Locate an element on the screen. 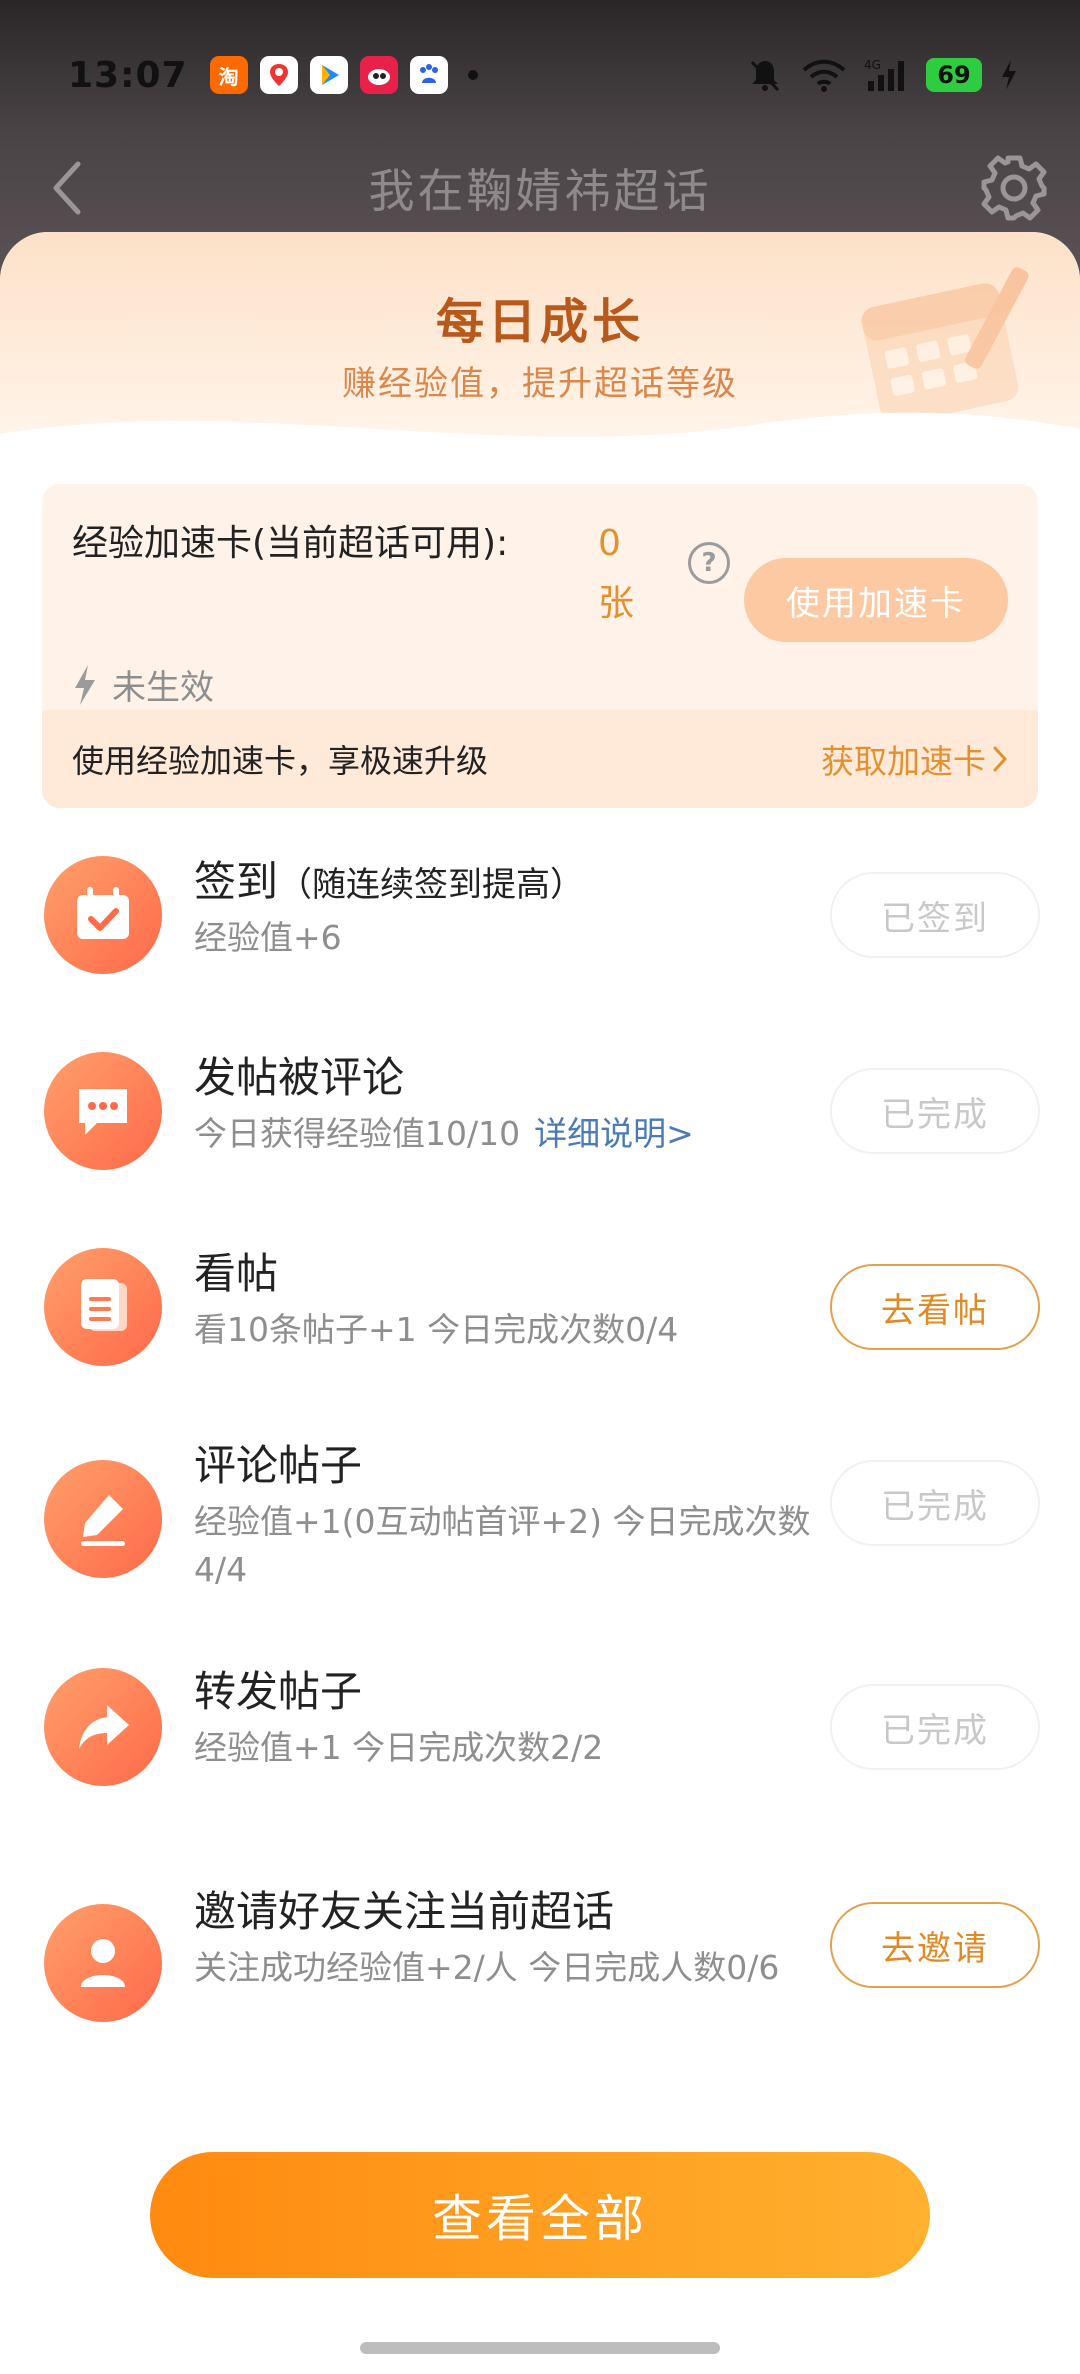 The height and width of the screenshot is (2374, 1080). share-arrow-icon is located at coordinates (103, 1727).